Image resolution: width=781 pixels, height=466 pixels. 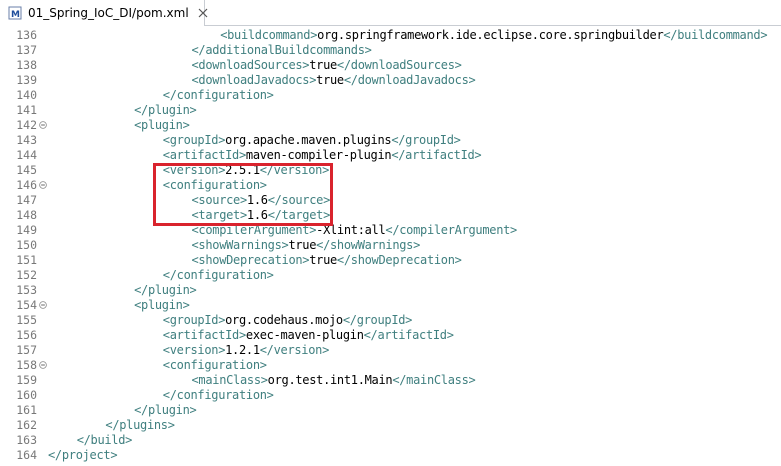 What do you see at coordinates (390, 95) in the screenshot?
I see `code-line: 140 </configuration>` at bounding box center [390, 95].